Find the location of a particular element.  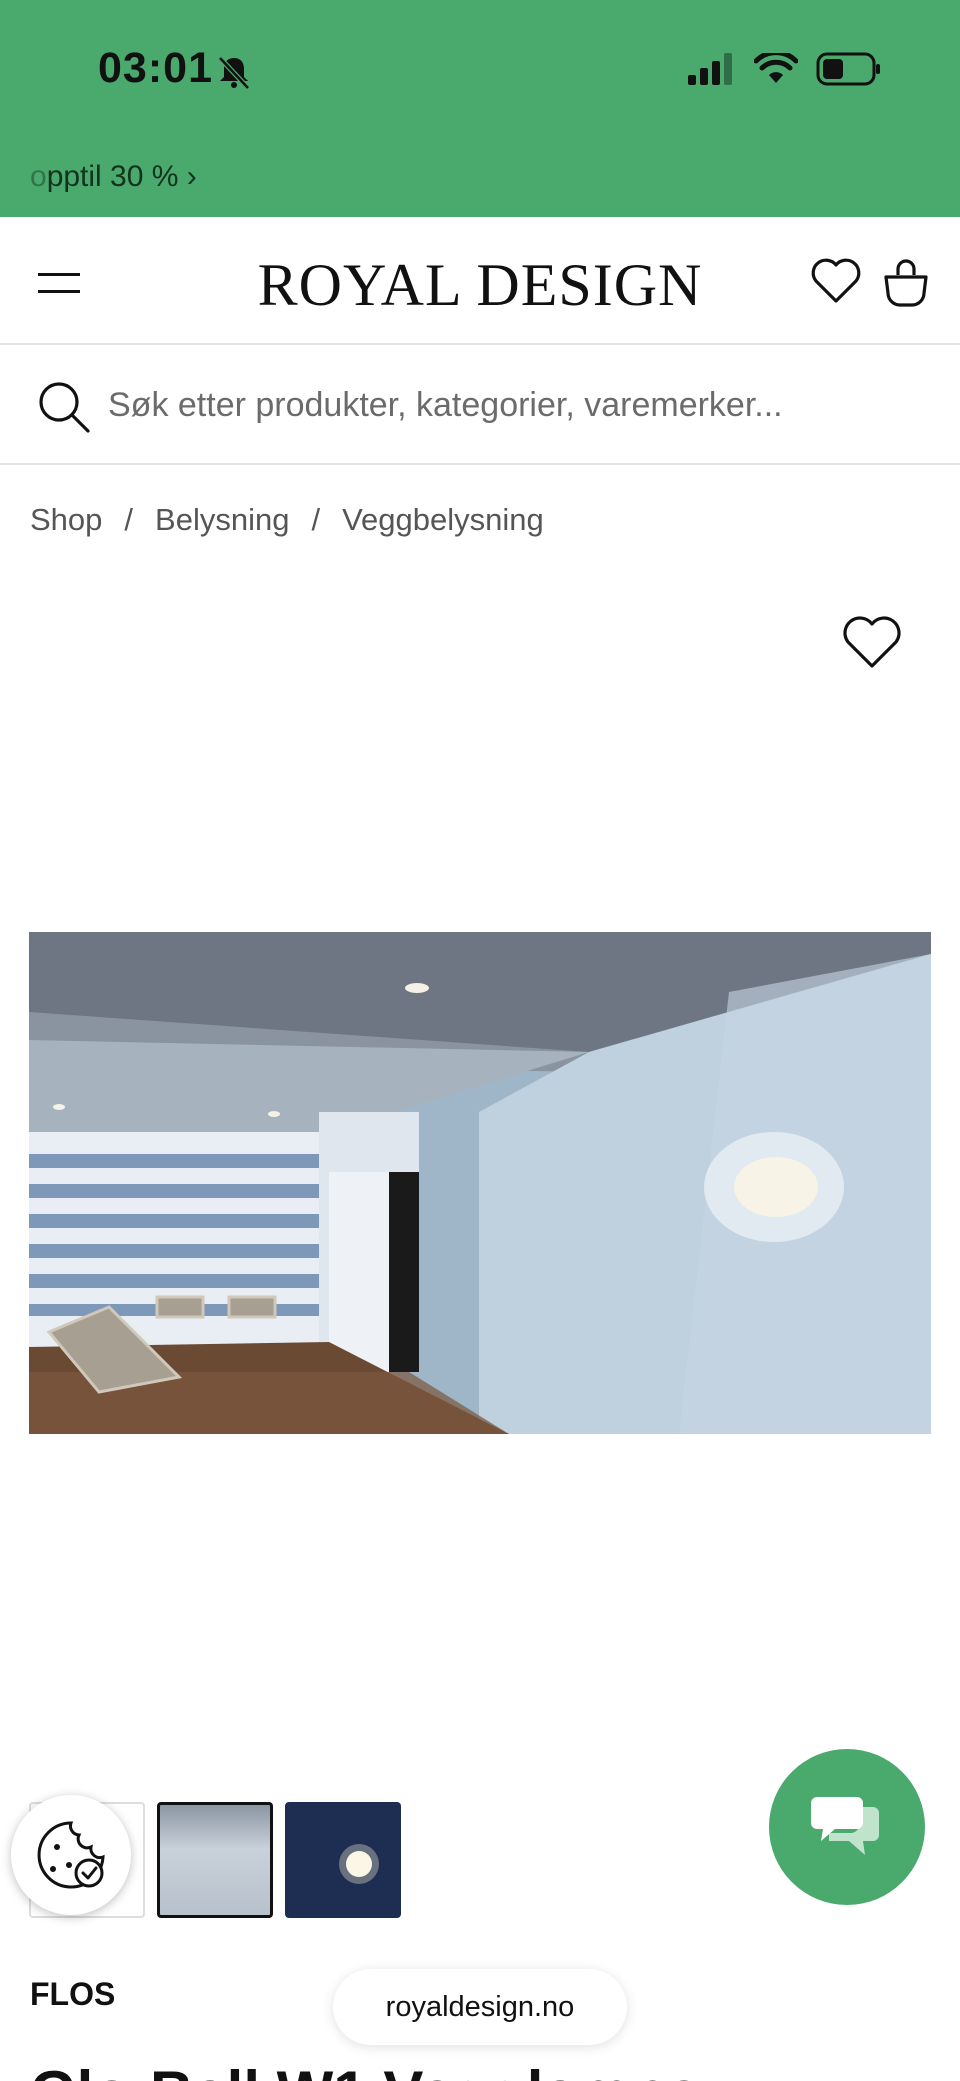

breadcrumb-shop: Shop is located at coordinates (66, 520).